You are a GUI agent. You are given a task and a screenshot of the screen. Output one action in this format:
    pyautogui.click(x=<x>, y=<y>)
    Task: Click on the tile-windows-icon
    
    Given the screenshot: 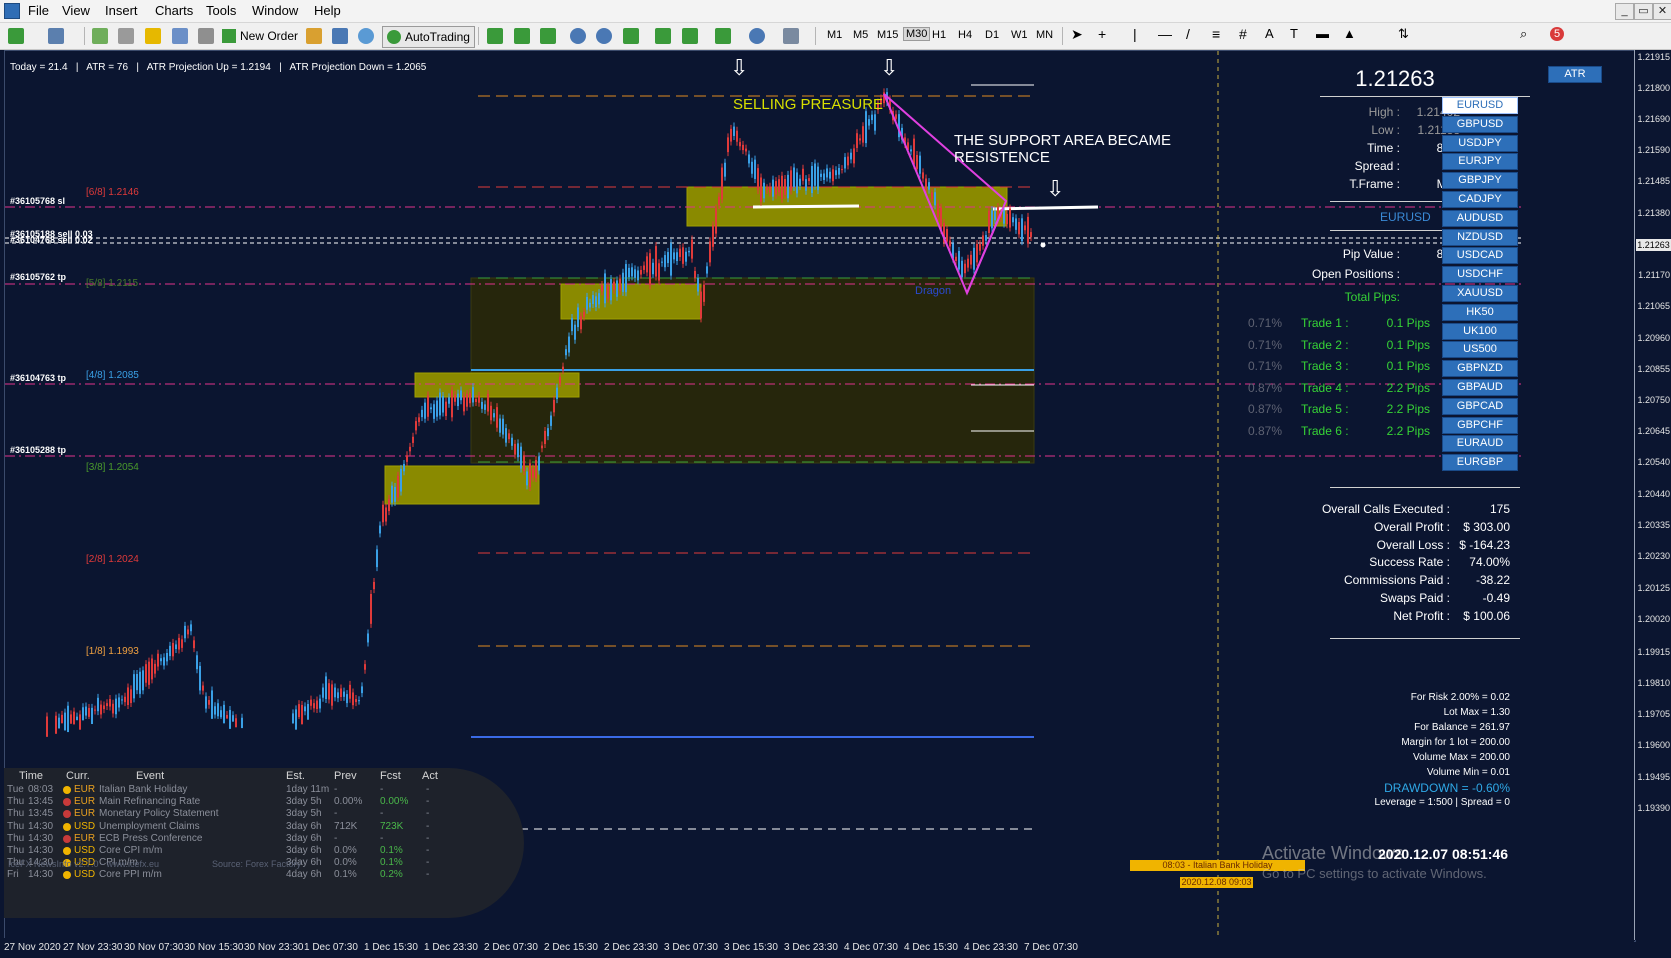 What is the action you would take?
    pyautogui.click(x=631, y=36)
    